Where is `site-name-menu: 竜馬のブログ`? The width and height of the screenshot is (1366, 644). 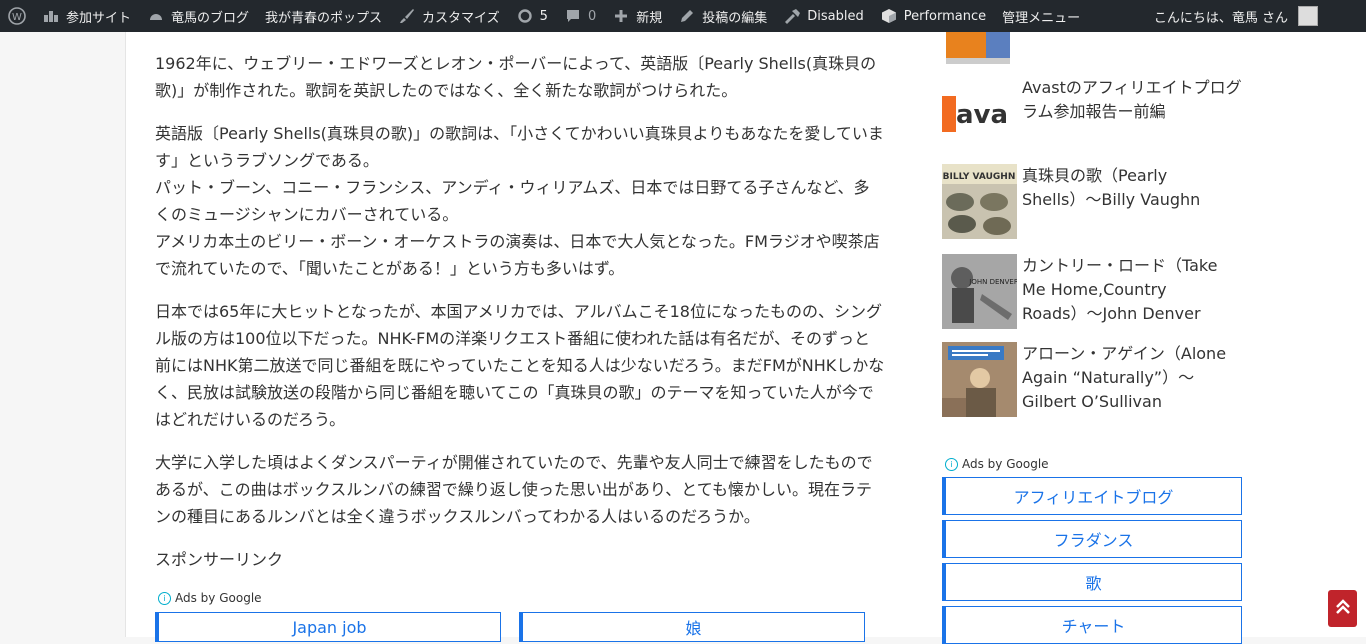 site-name-menu: 竜馬のブログ is located at coordinates (198, 16).